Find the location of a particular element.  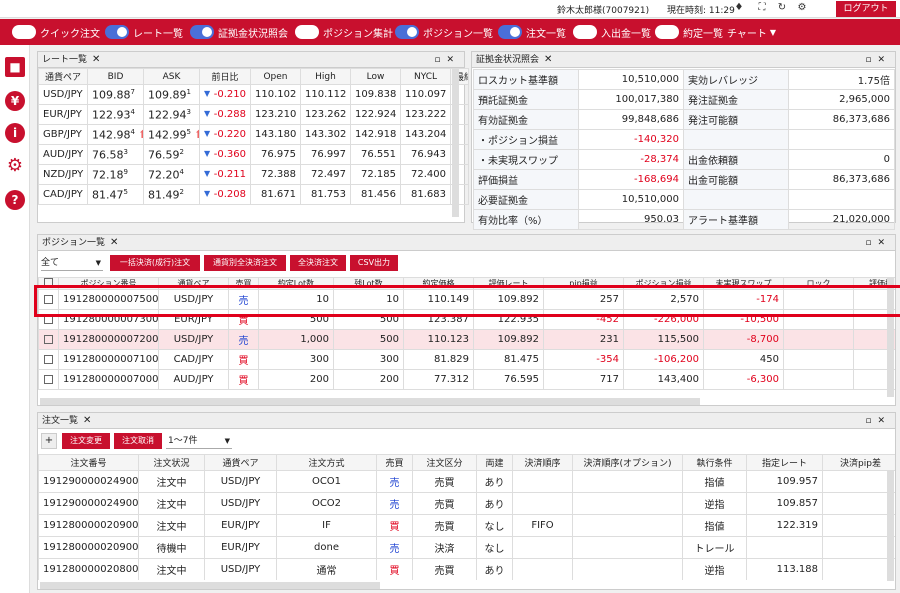

filter-select: 全て ▼ is located at coordinates (72, 263).